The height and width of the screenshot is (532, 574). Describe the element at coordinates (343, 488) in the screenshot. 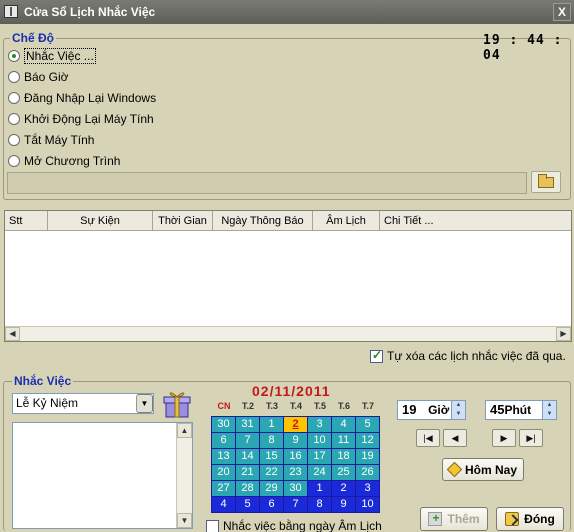

I see `calendar-day: 2` at that location.